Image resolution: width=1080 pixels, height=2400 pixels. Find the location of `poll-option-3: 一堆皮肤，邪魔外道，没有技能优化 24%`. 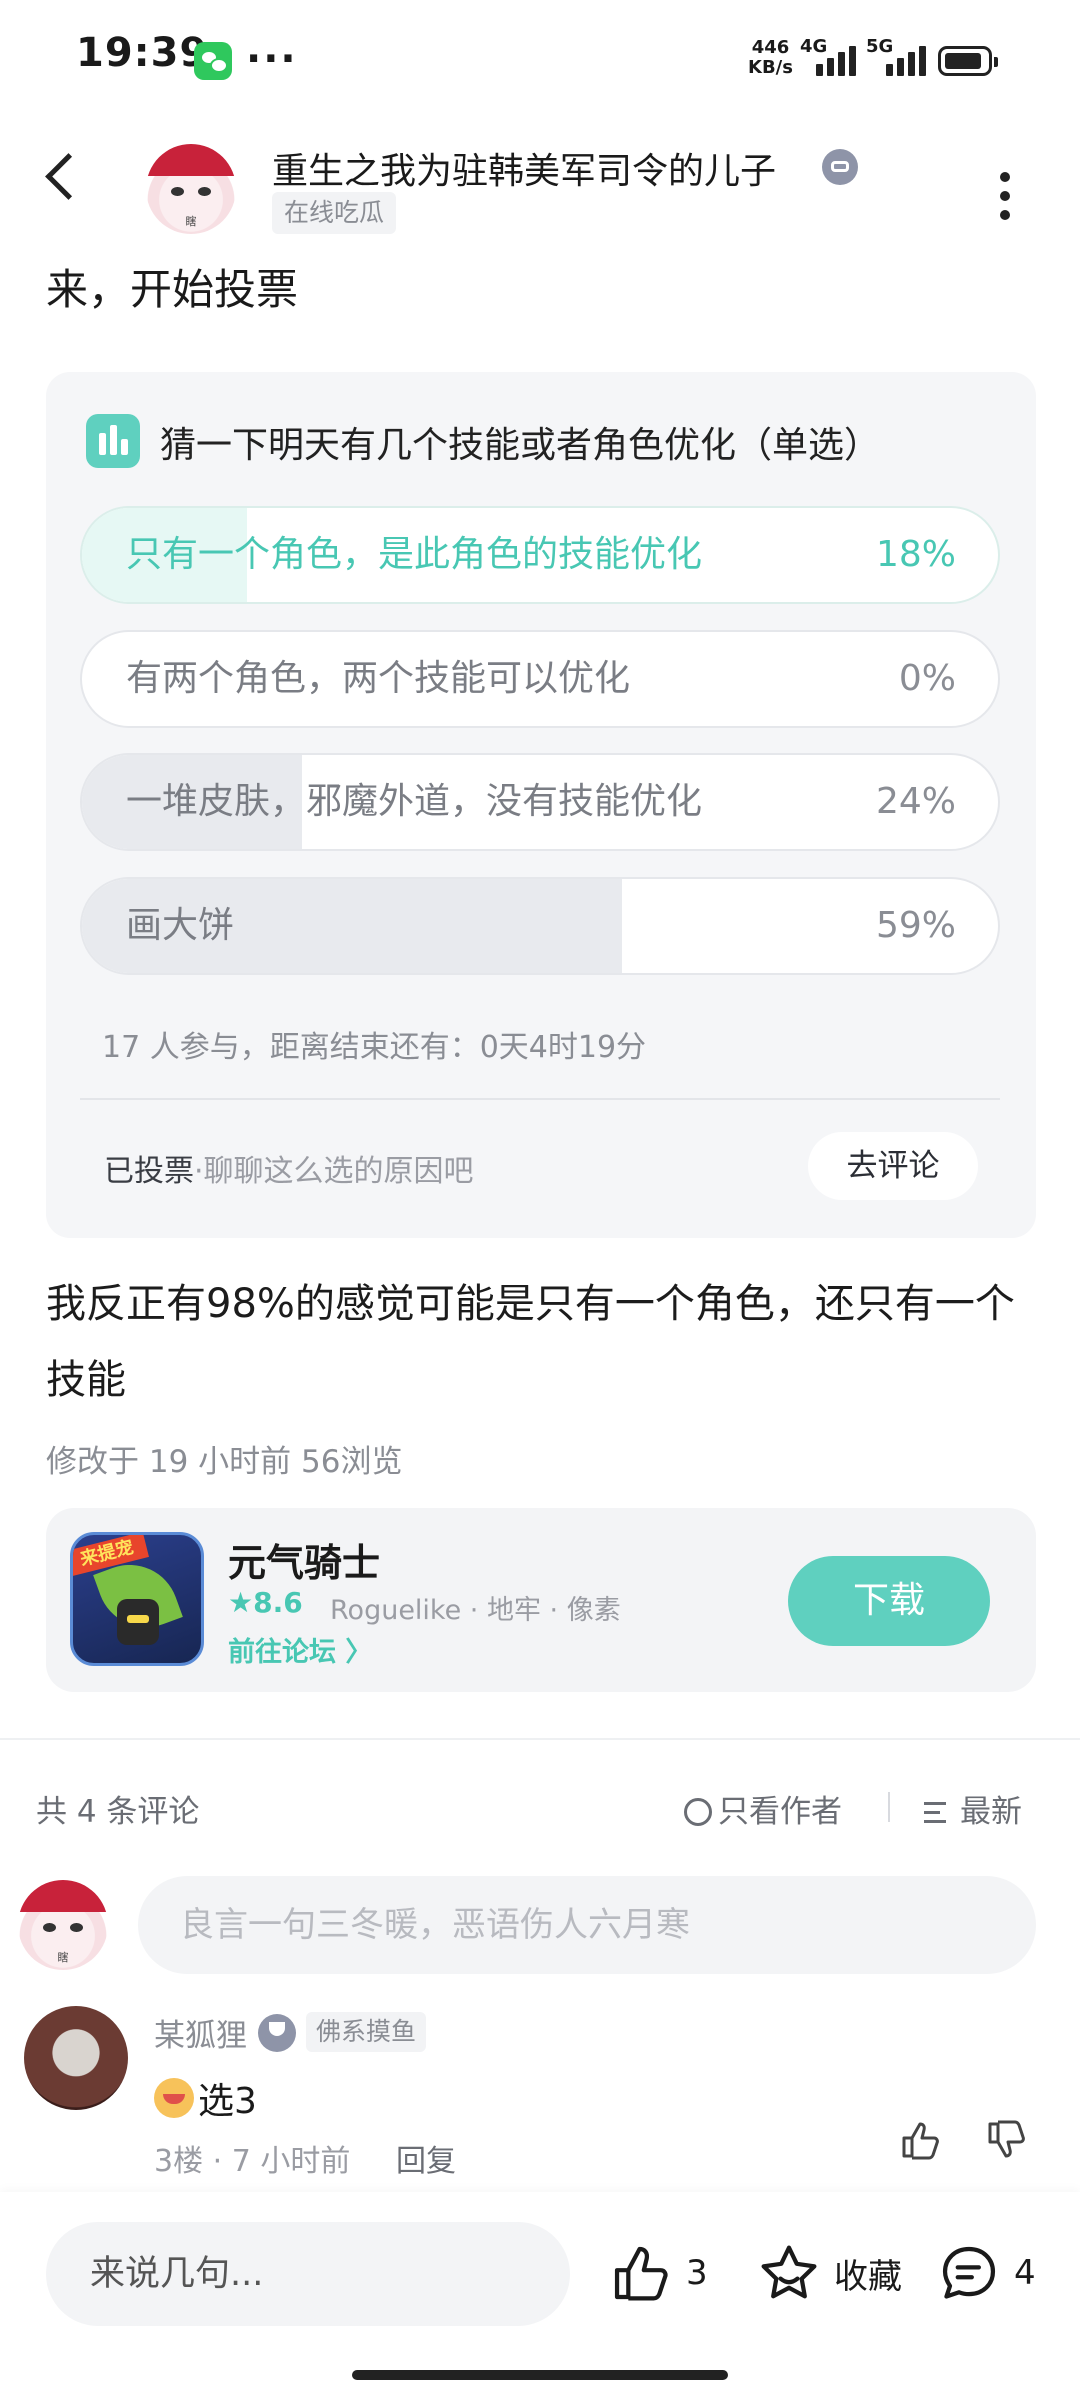

poll-option-3: 一堆皮肤，邪魔外道，没有技能优化 24% is located at coordinates (540, 802).